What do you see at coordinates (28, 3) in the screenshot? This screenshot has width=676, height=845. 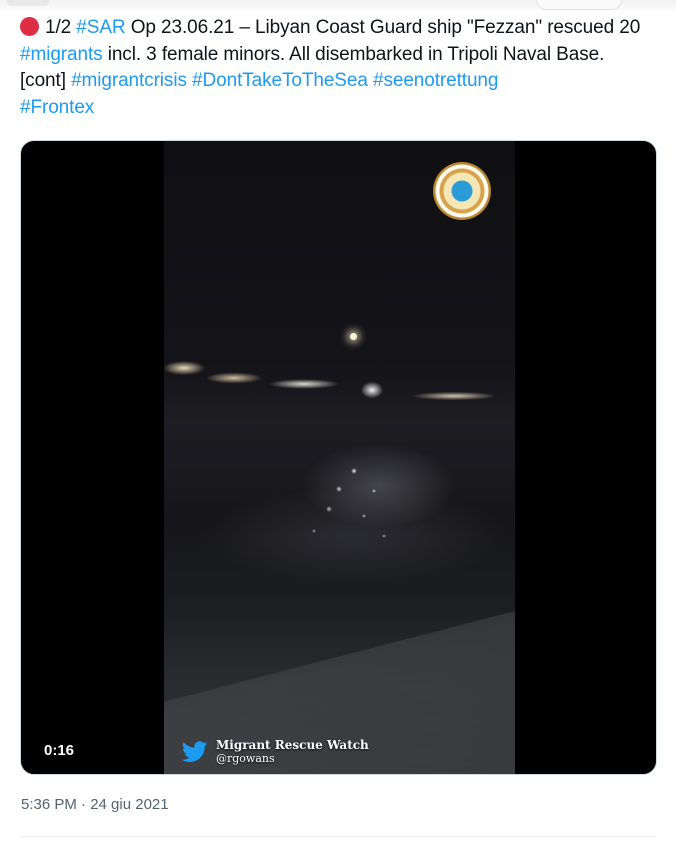 I see `avatar-fragment` at bounding box center [28, 3].